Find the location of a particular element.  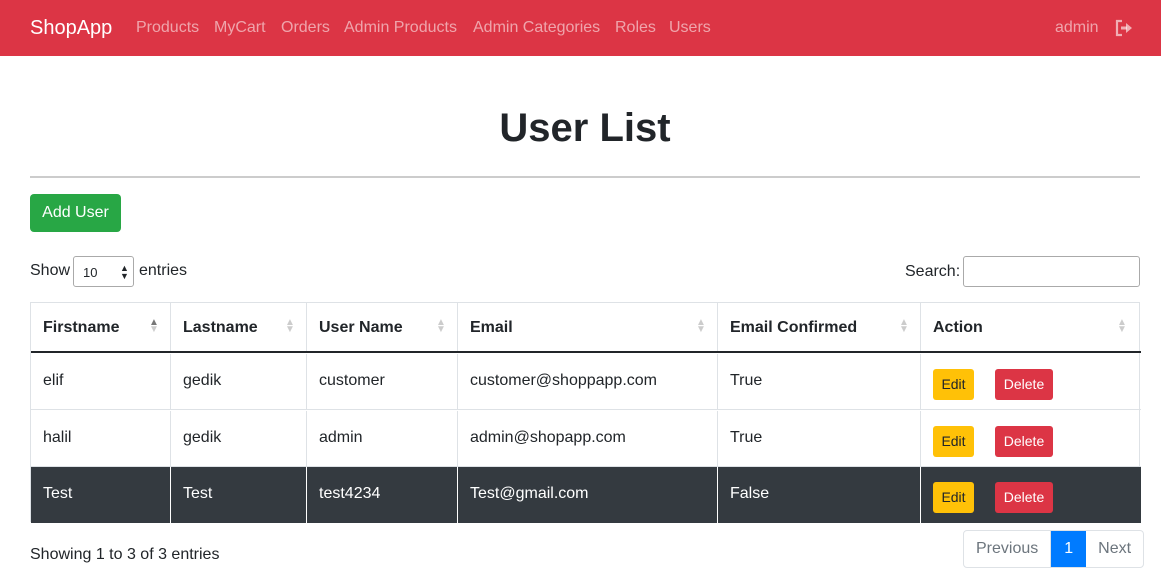

nav-link-roles: Roles is located at coordinates (635, 28).